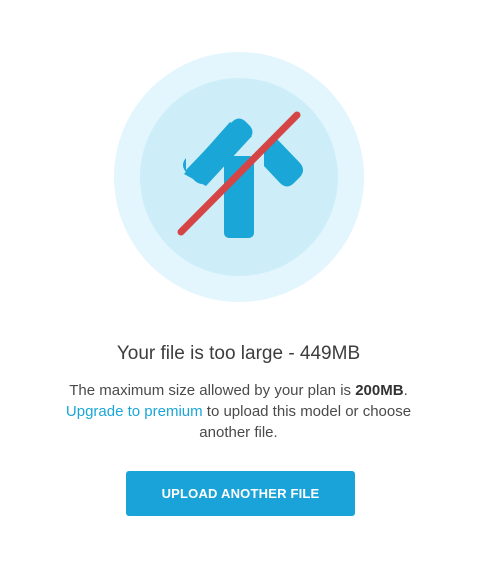  What do you see at coordinates (240, 493) in the screenshot?
I see `upload-another-file-button: UPLOAD ANOTHER FILE` at bounding box center [240, 493].